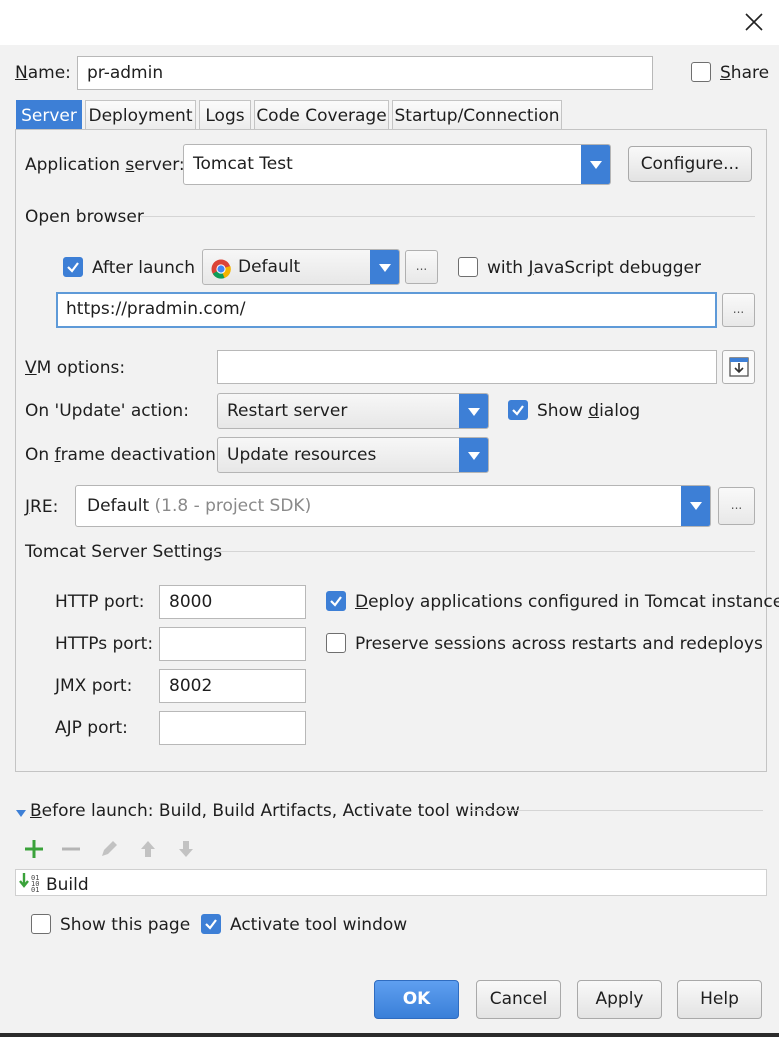  Describe the element at coordinates (94, 686) in the screenshot. I see `jmx-port-label: JMX port:` at that location.